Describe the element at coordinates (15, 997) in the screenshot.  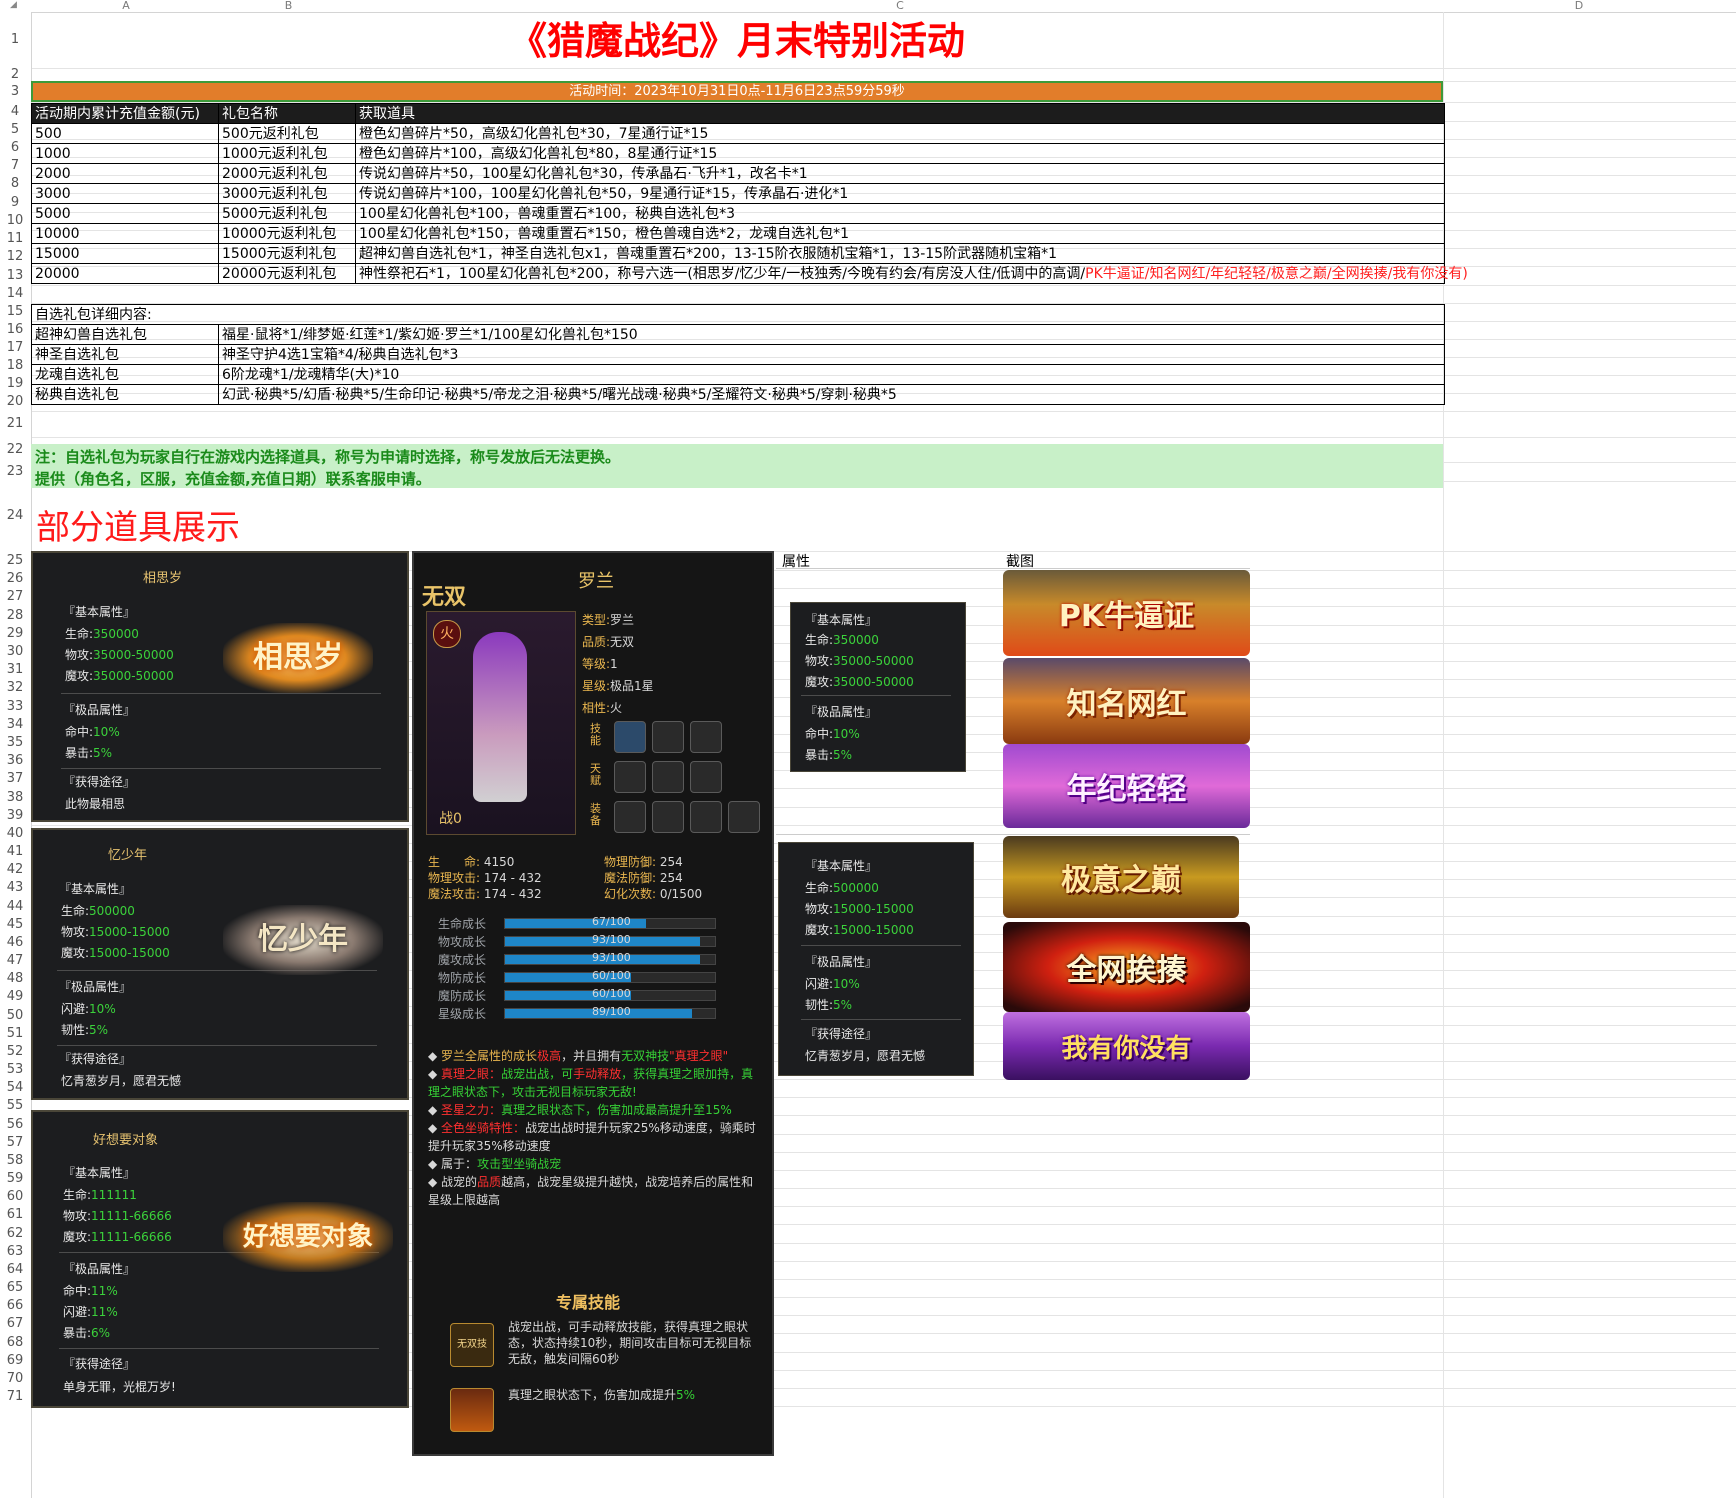
I see `row-number: 49` at that location.